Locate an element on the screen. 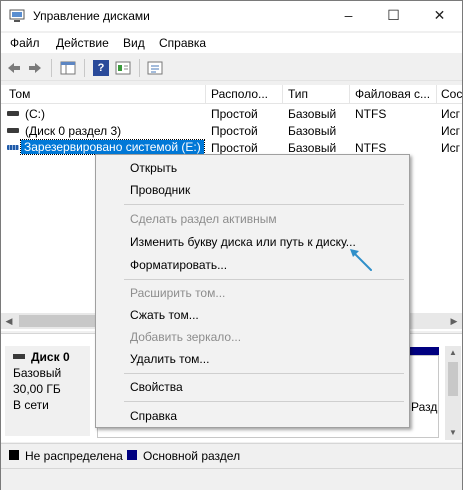 The width and height of the screenshot is (463, 490). disk-size: 30,00 ГБ is located at coordinates (37, 389).